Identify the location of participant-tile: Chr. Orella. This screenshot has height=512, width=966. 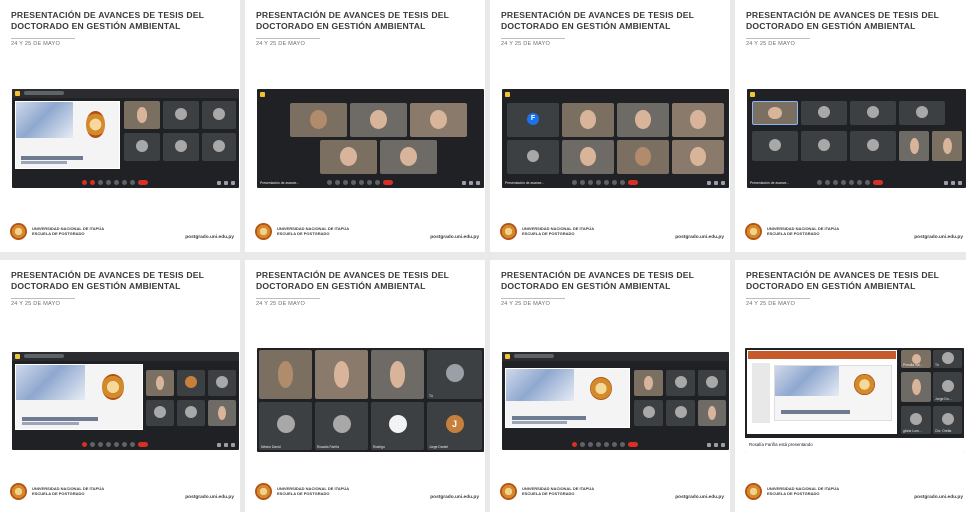
(947, 420).